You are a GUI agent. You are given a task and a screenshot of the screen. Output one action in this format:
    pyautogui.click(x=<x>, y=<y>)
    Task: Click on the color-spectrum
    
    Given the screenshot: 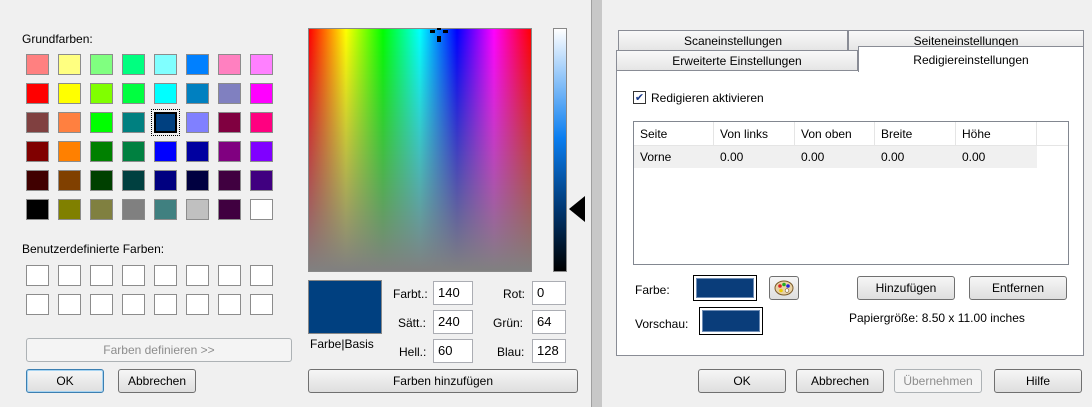 What is the action you would take?
    pyautogui.click(x=420, y=150)
    